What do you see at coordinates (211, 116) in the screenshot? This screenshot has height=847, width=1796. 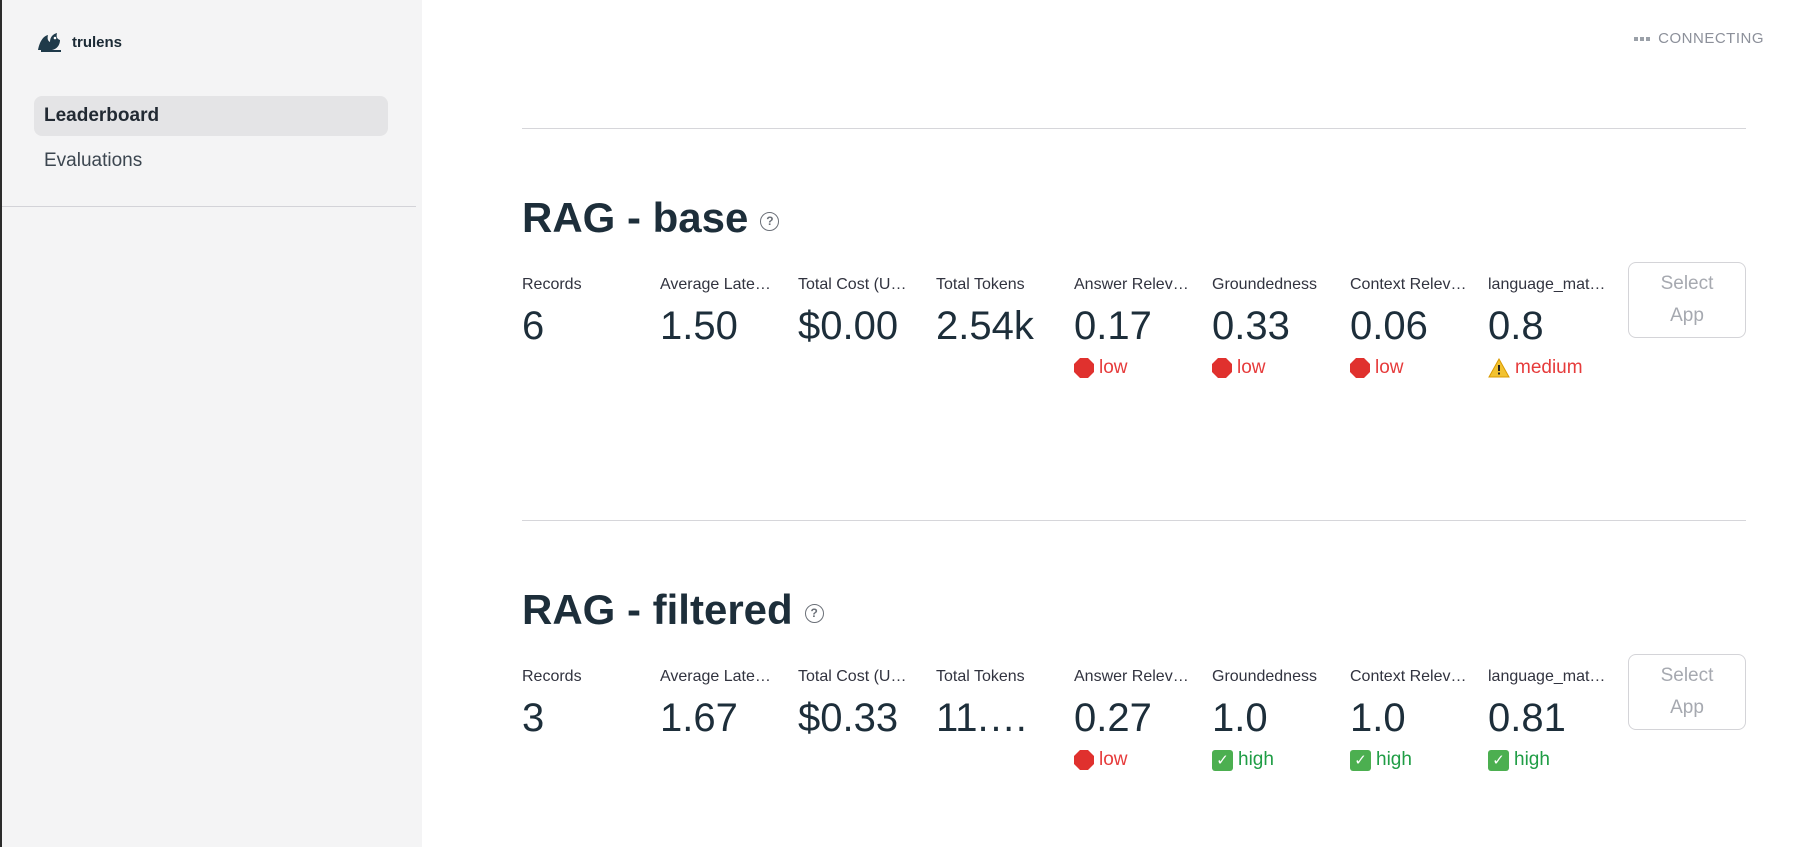 I see `sidebar-item-leaderboard: Leaderboard` at bounding box center [211, 116].